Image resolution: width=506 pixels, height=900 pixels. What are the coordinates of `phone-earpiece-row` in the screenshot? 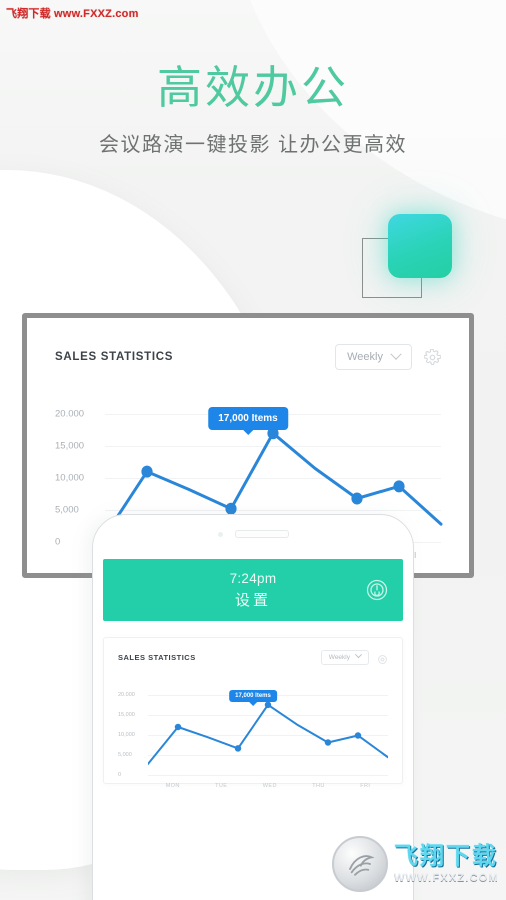 It's located at (253, 534).